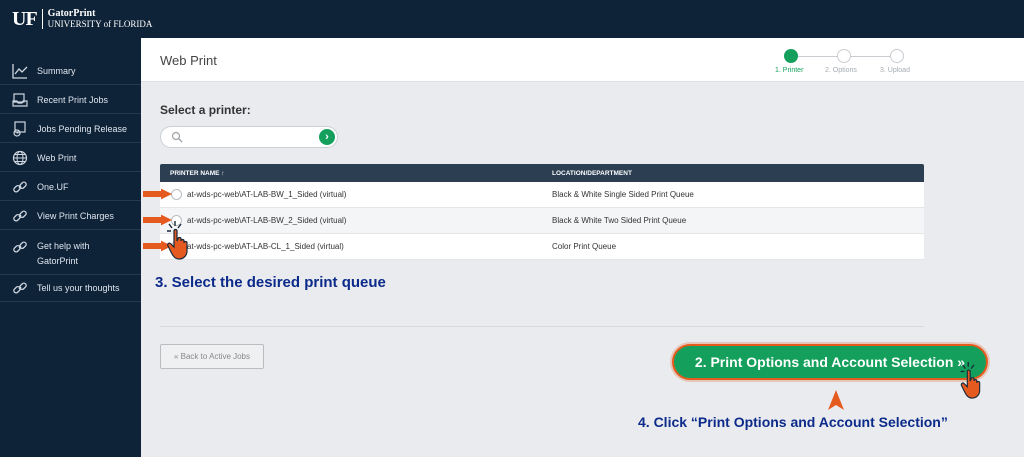 This screenshot has width=1024, height=457. What do you see at coordinates (42, 19) in the screenshot?
I see `logo-divider` at bounding box center [42, 19].